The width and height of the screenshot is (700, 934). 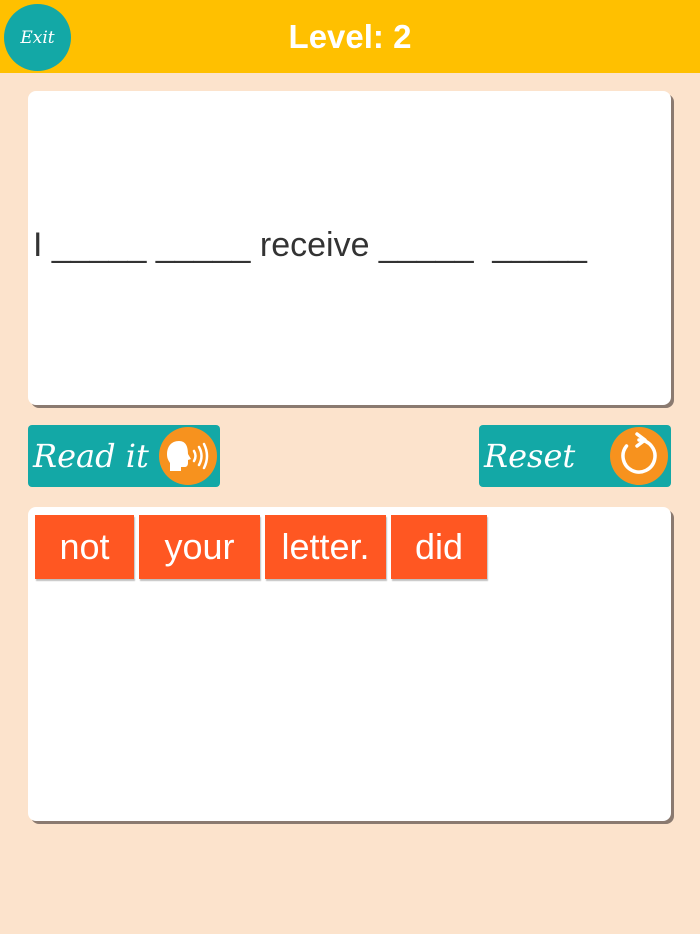 What do you see at coordinates (84, 547) in the screenshot?
I see `word-tile-not: not` at bounding box center [84, 547].